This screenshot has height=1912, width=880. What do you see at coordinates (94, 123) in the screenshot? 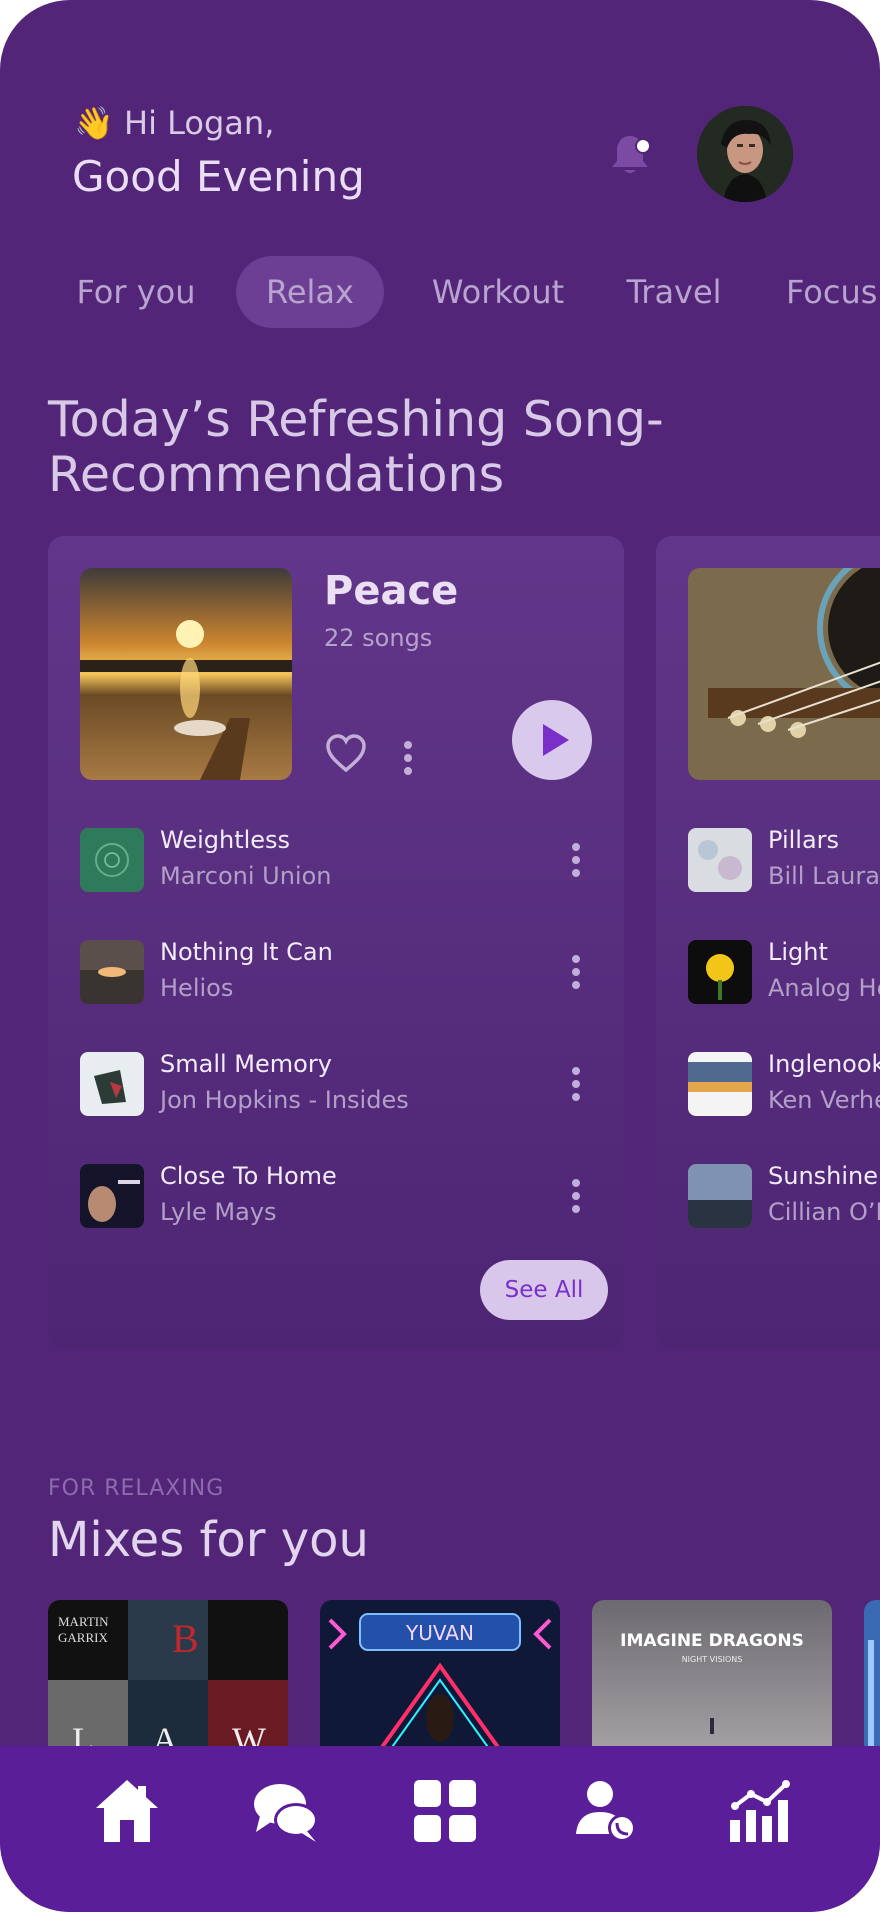
I see `wave-emoji: 👋` at bounding box center [94, 123].